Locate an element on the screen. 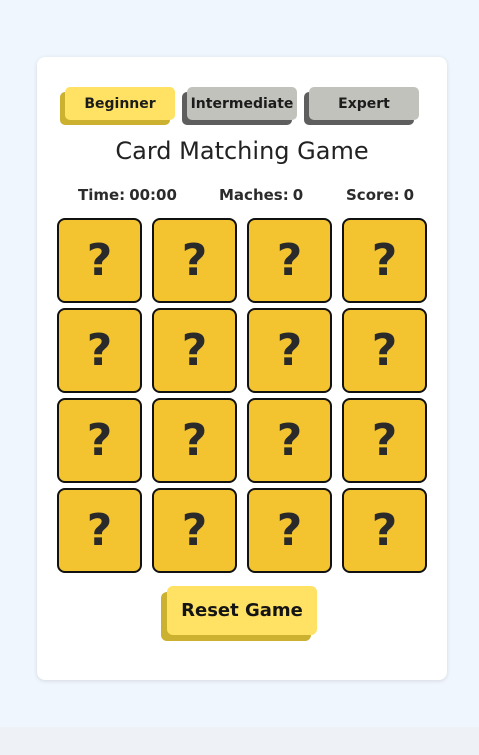  time-label: Time: is located at coordinates (102, 195).